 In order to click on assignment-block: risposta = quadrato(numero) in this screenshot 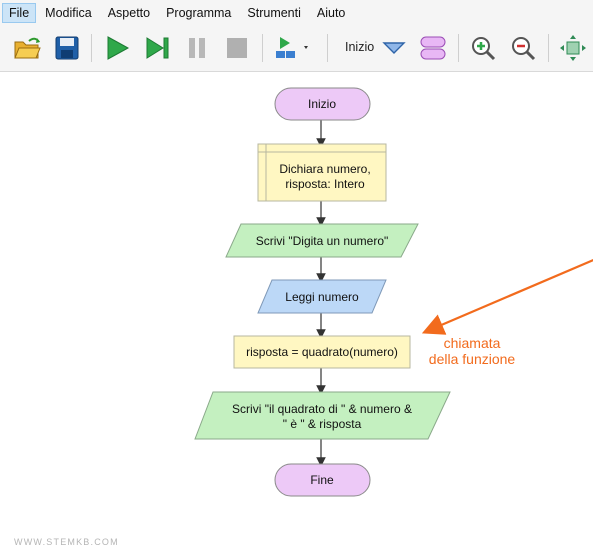, I will do `click(322, 352)`.